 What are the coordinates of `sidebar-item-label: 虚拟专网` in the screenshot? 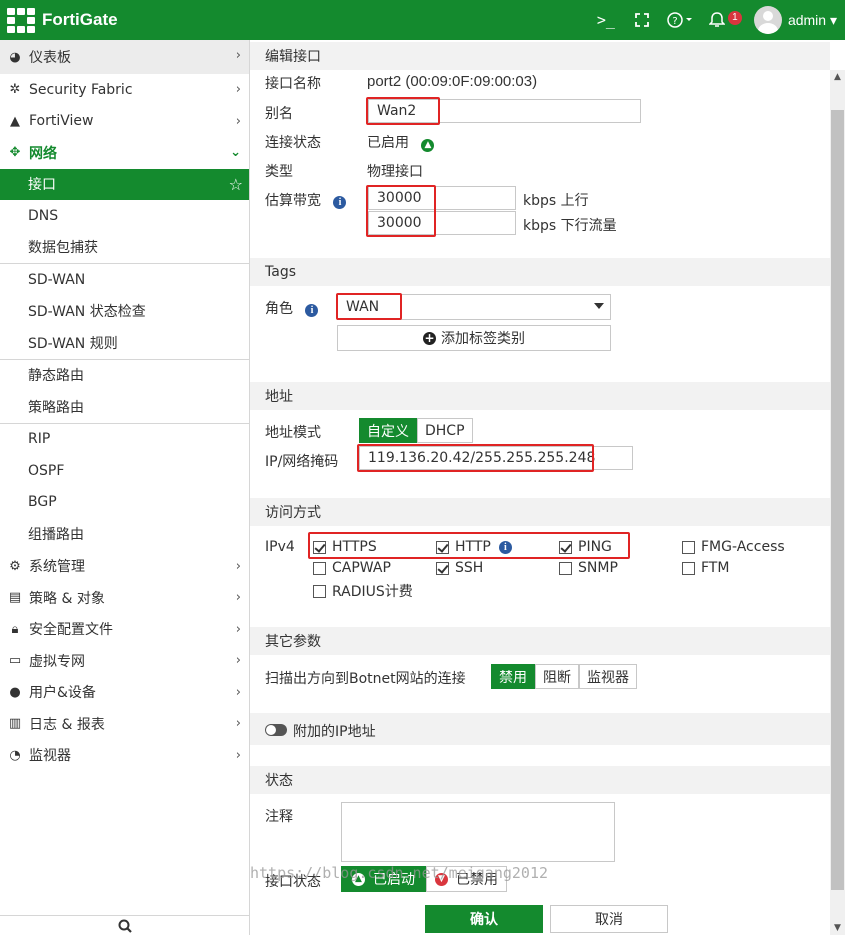 It's located at (57, 661).